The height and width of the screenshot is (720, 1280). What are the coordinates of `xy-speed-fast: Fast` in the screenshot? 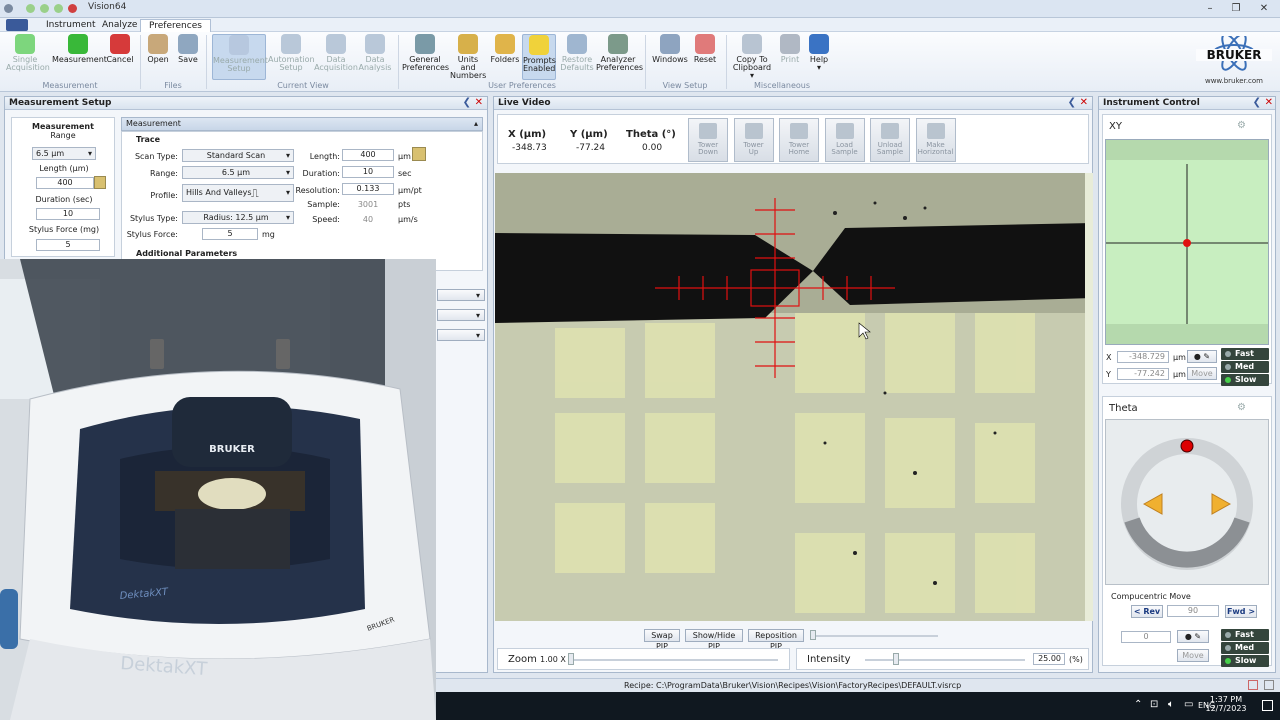 It's located at (1245, 354).